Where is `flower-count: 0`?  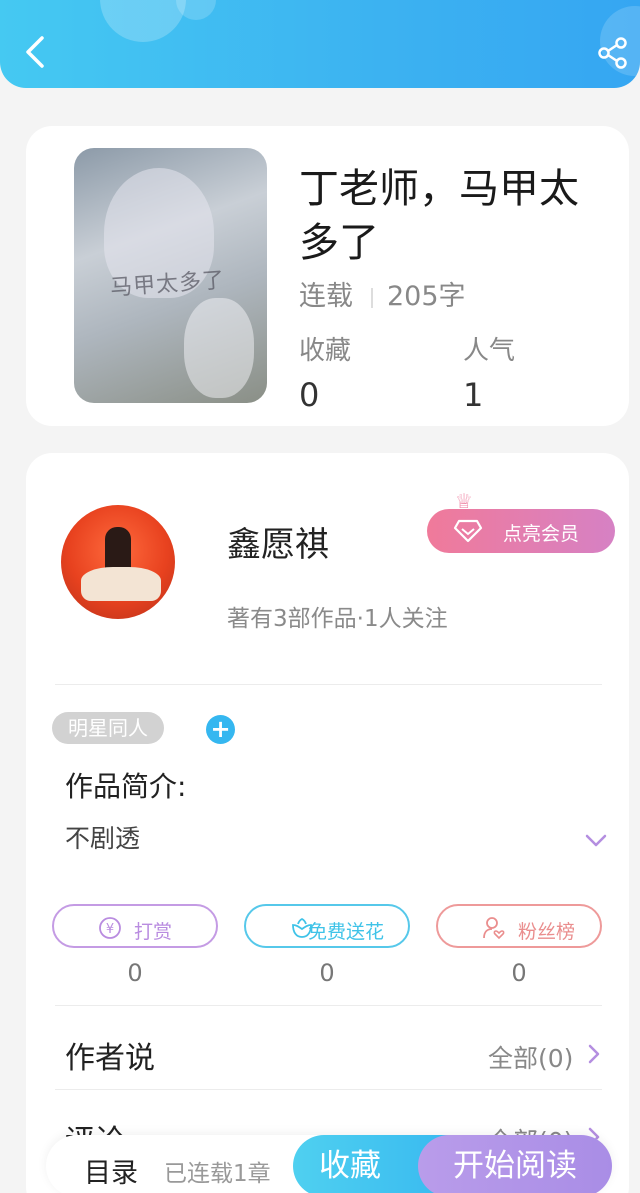 flower-count: 0 is located at coordinates (327, 973).